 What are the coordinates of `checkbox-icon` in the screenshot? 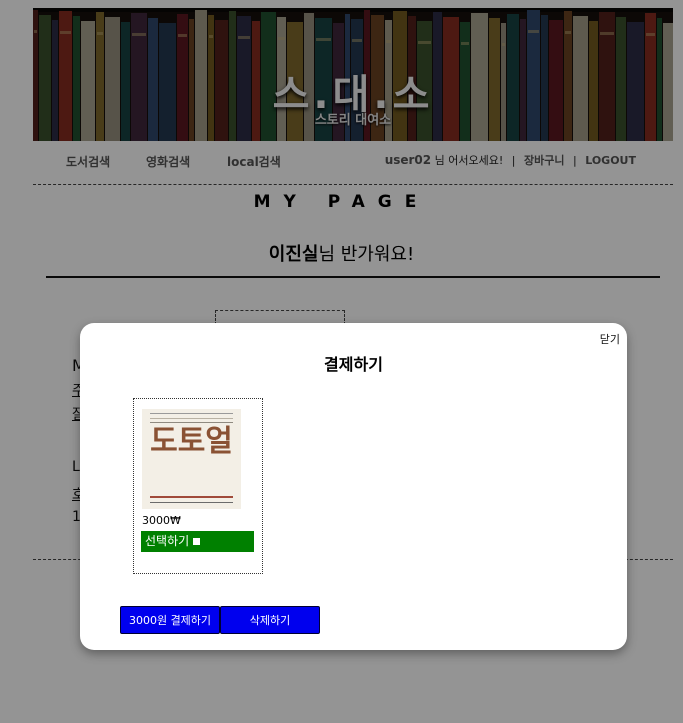 It's located at (197, 541).